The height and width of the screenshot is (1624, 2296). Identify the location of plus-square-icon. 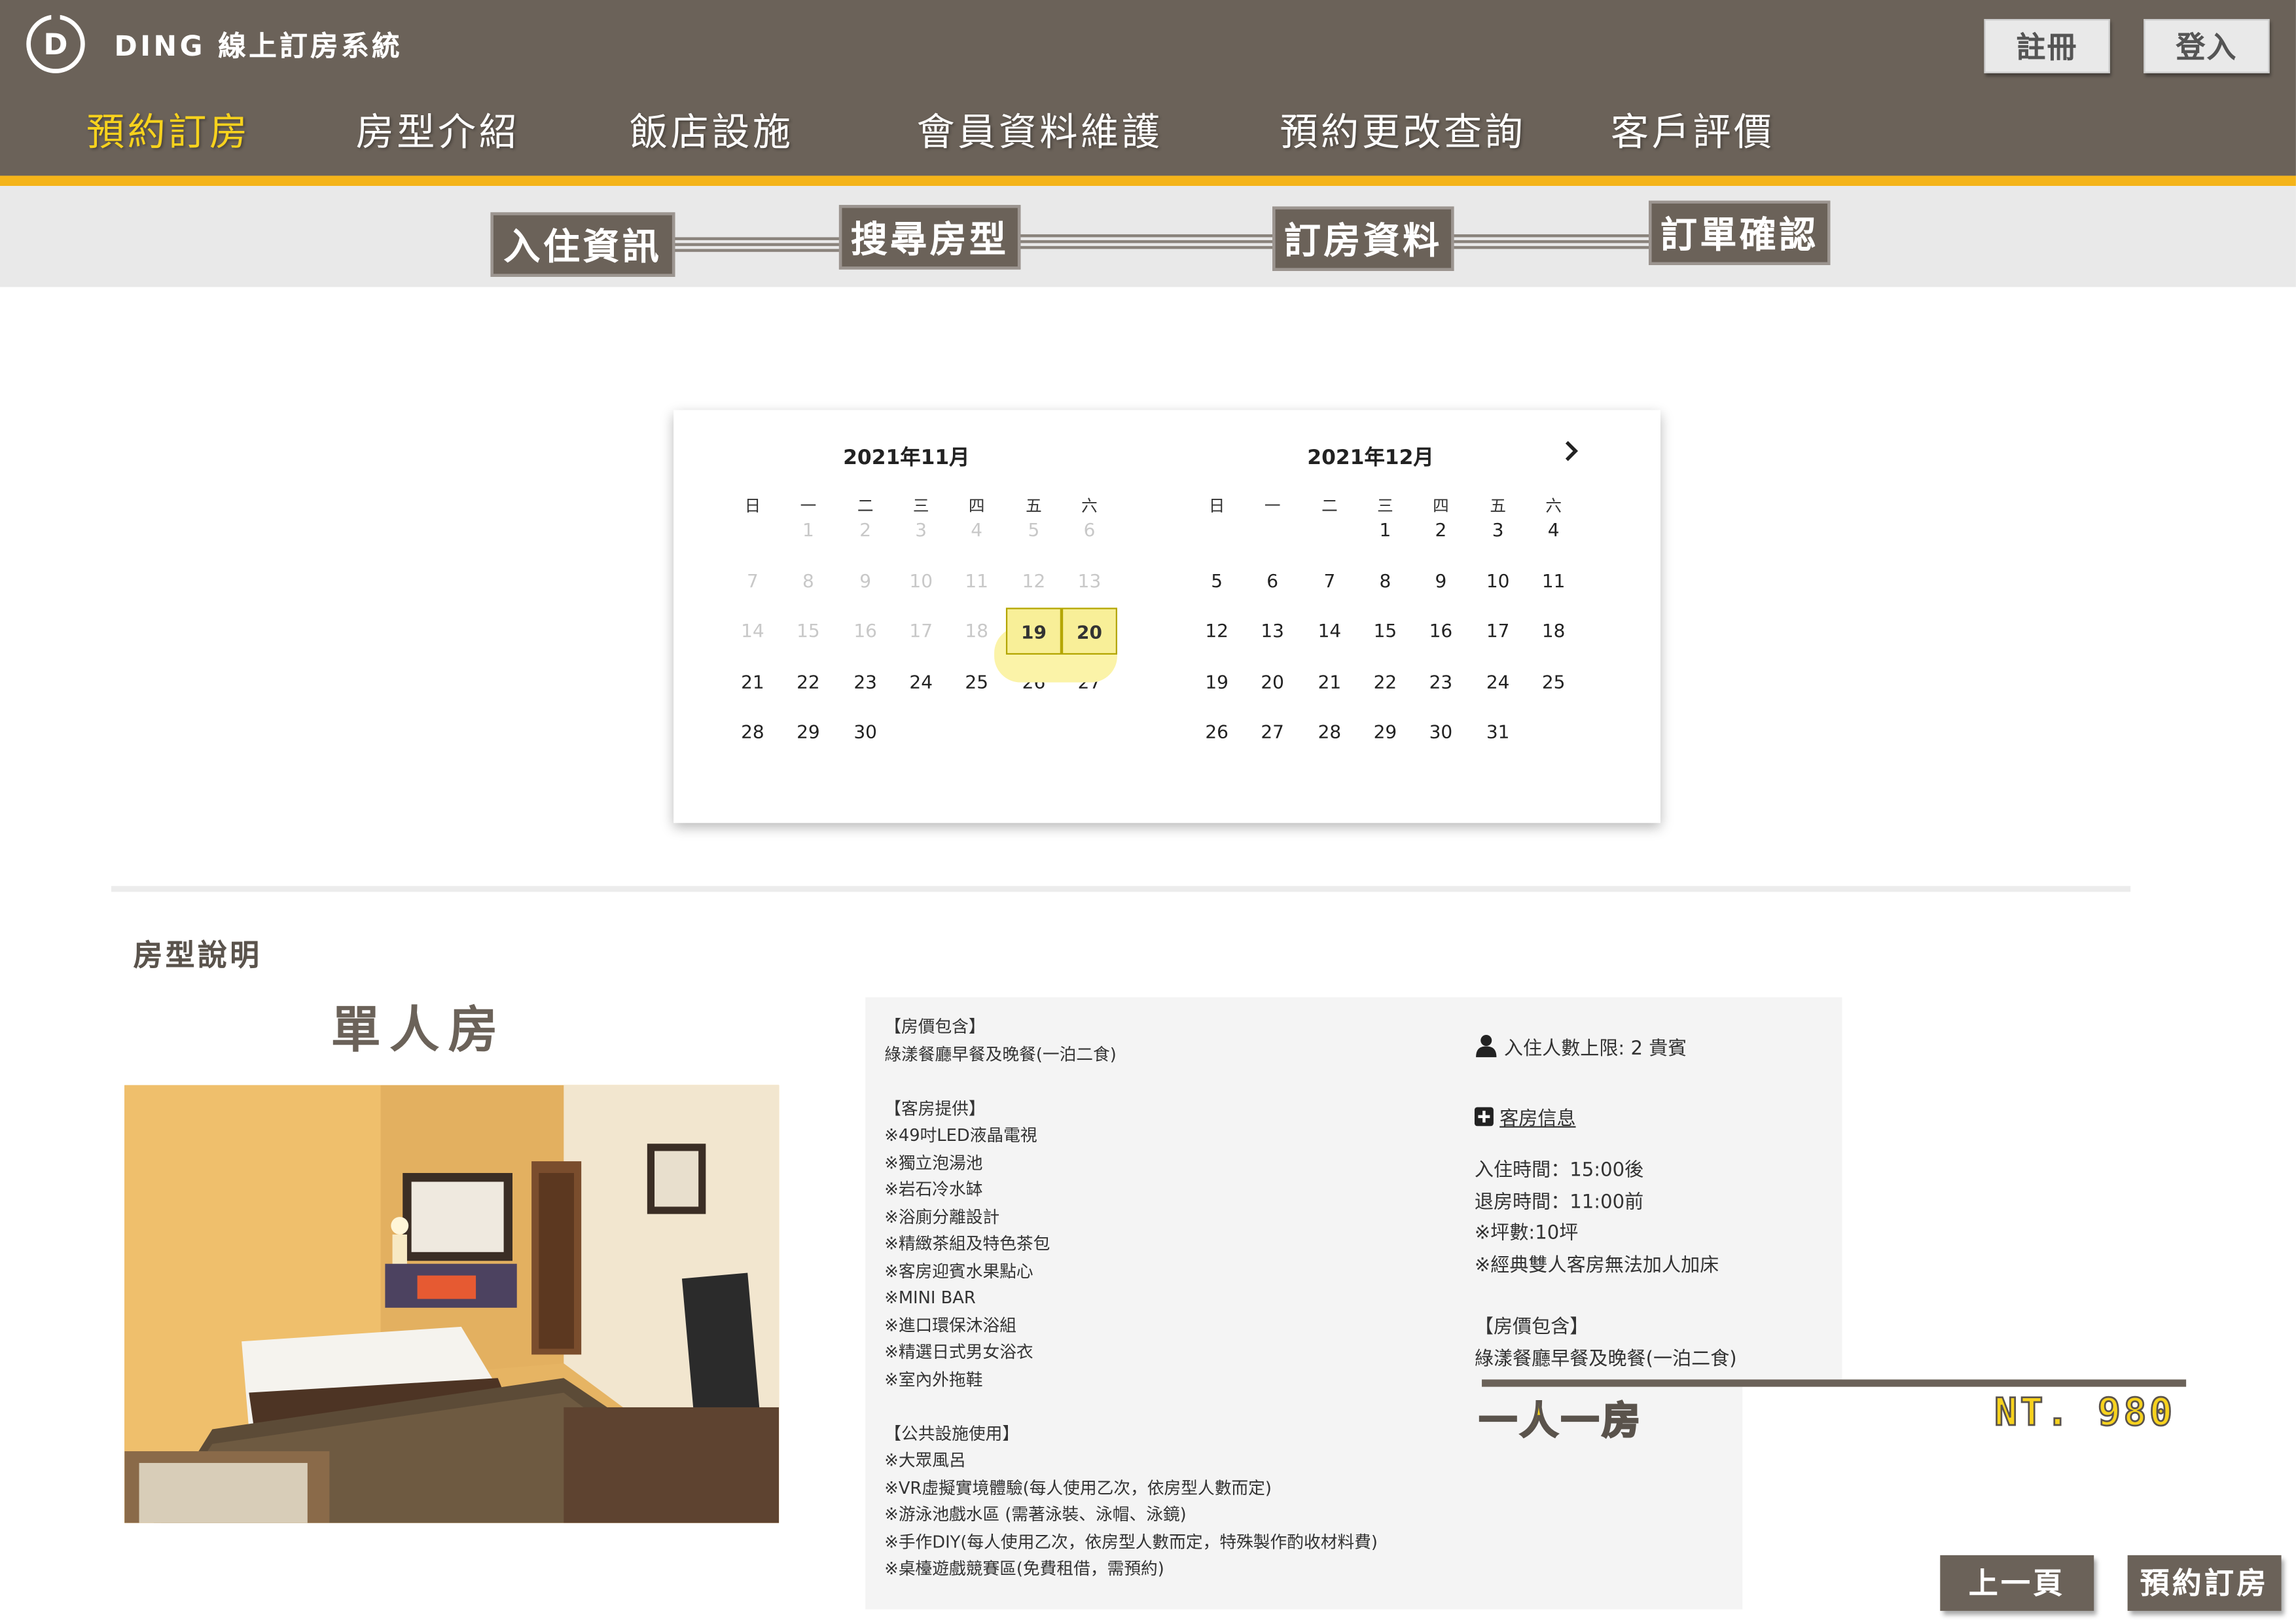
(1484, 1119).